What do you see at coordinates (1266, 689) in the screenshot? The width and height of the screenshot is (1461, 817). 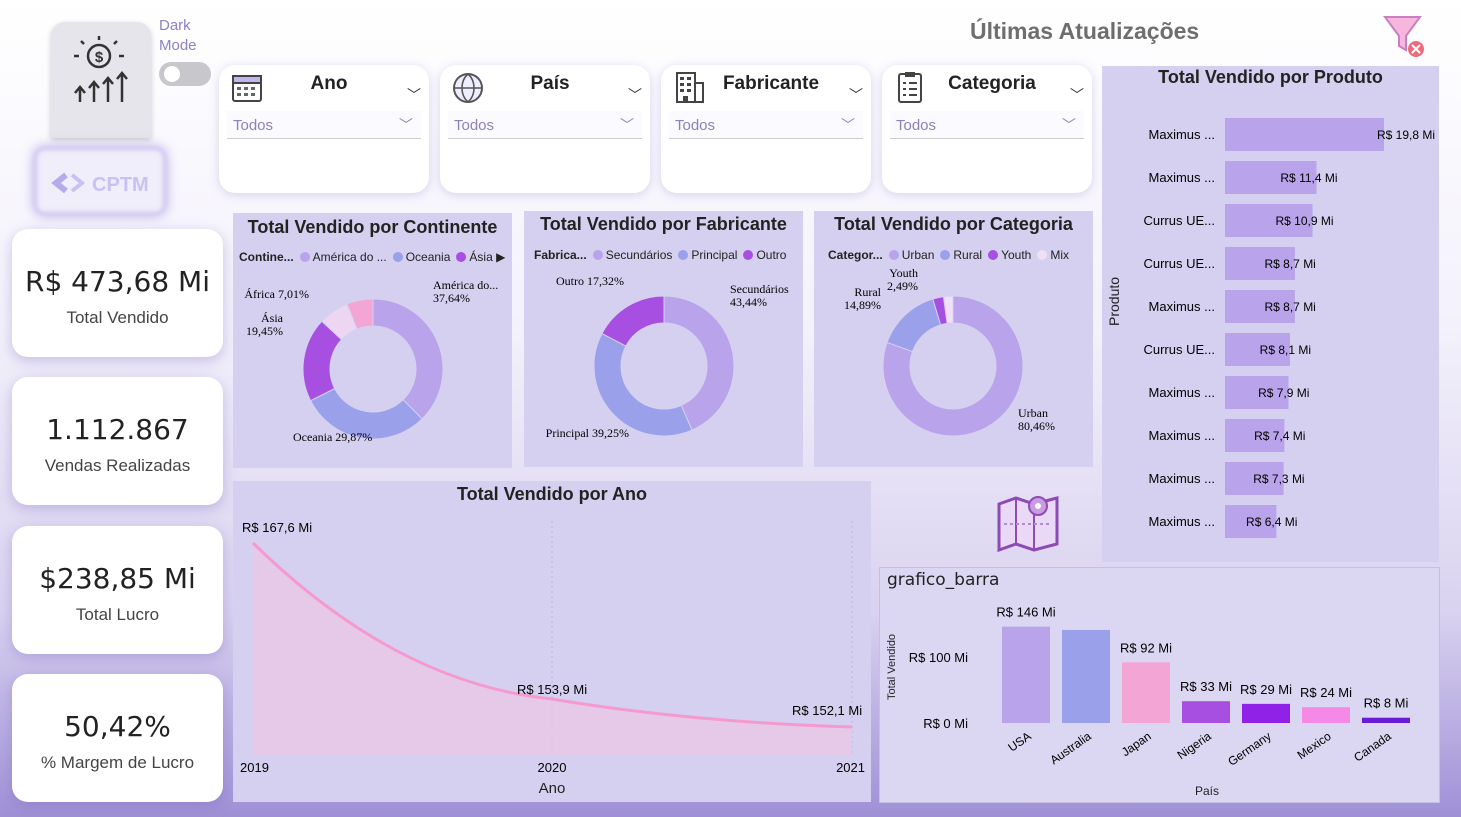 I see `data-label: R$ 29 Mi` at bounding box center [1266, 689].